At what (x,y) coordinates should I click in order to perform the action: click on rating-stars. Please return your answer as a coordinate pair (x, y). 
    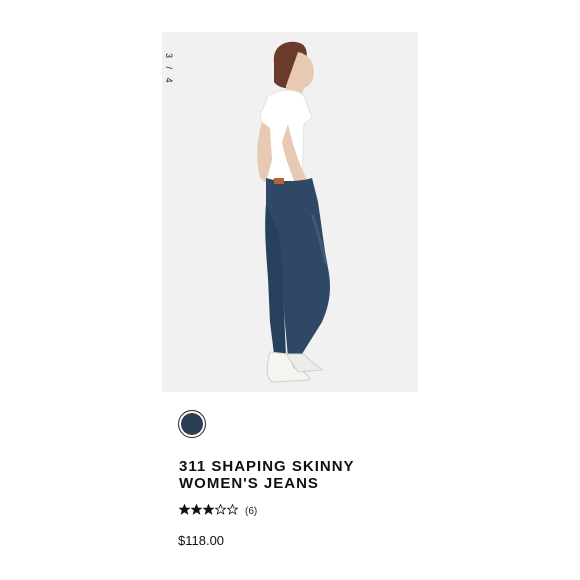
    Looking at the image, I should click on (209, 511).